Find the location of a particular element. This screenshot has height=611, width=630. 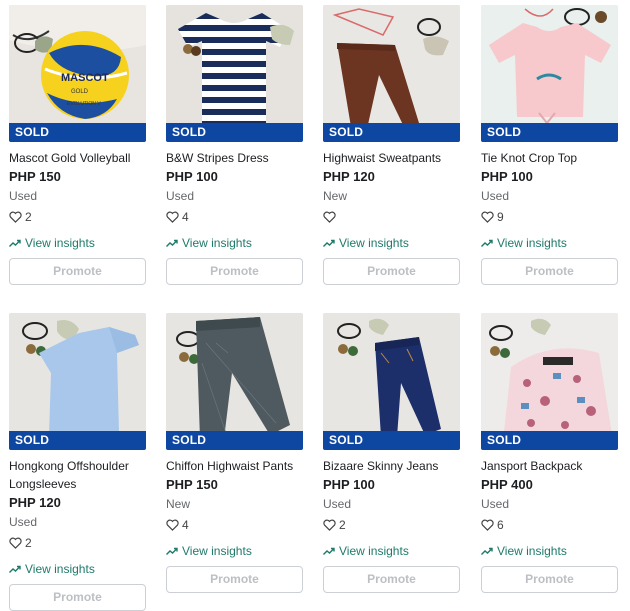

svg-text: GOLD is located at coordinates (80, 92).